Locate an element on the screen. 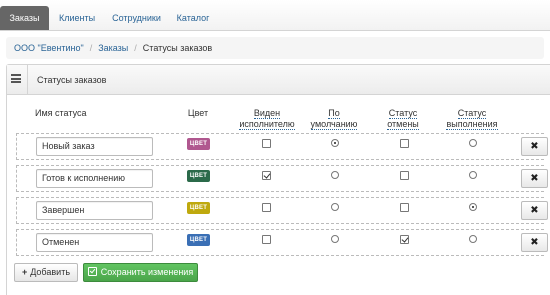 Image resolution: width=550 pixels, height=295 pixels. header-divider is located at coordinates (27, 80).